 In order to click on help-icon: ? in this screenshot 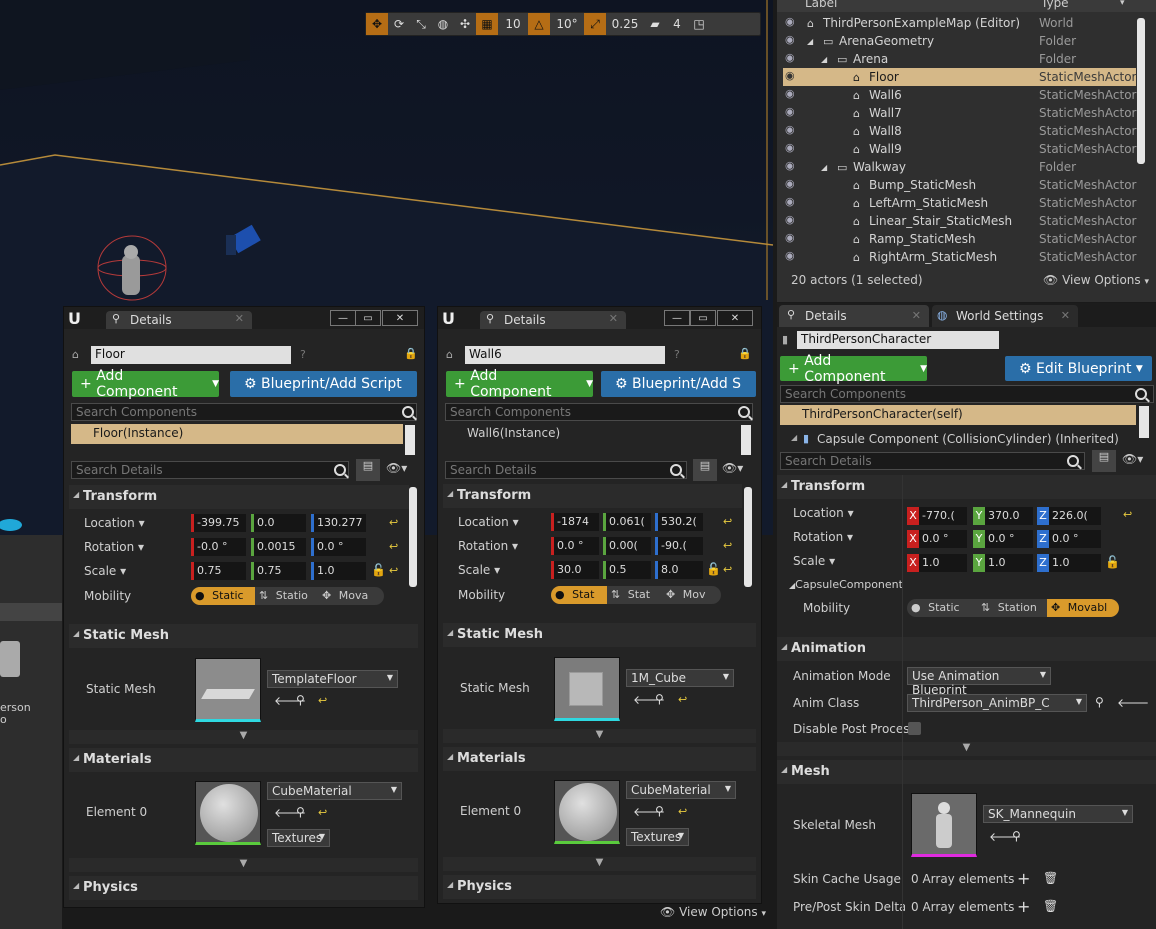, I will do `click(677, 354)`.